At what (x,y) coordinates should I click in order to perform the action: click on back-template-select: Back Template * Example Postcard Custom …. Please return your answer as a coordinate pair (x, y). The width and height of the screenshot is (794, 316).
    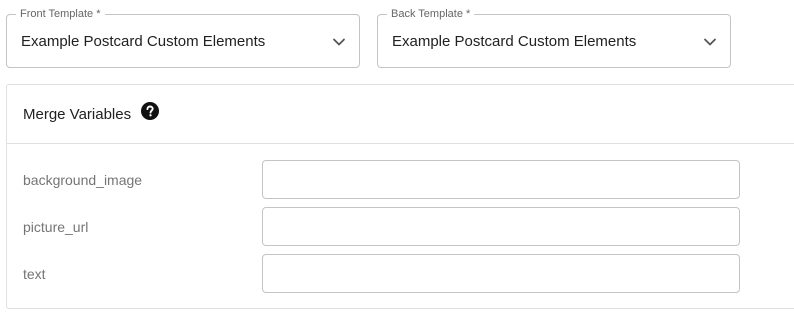
    Looking at the image, I should click on (554, 37).